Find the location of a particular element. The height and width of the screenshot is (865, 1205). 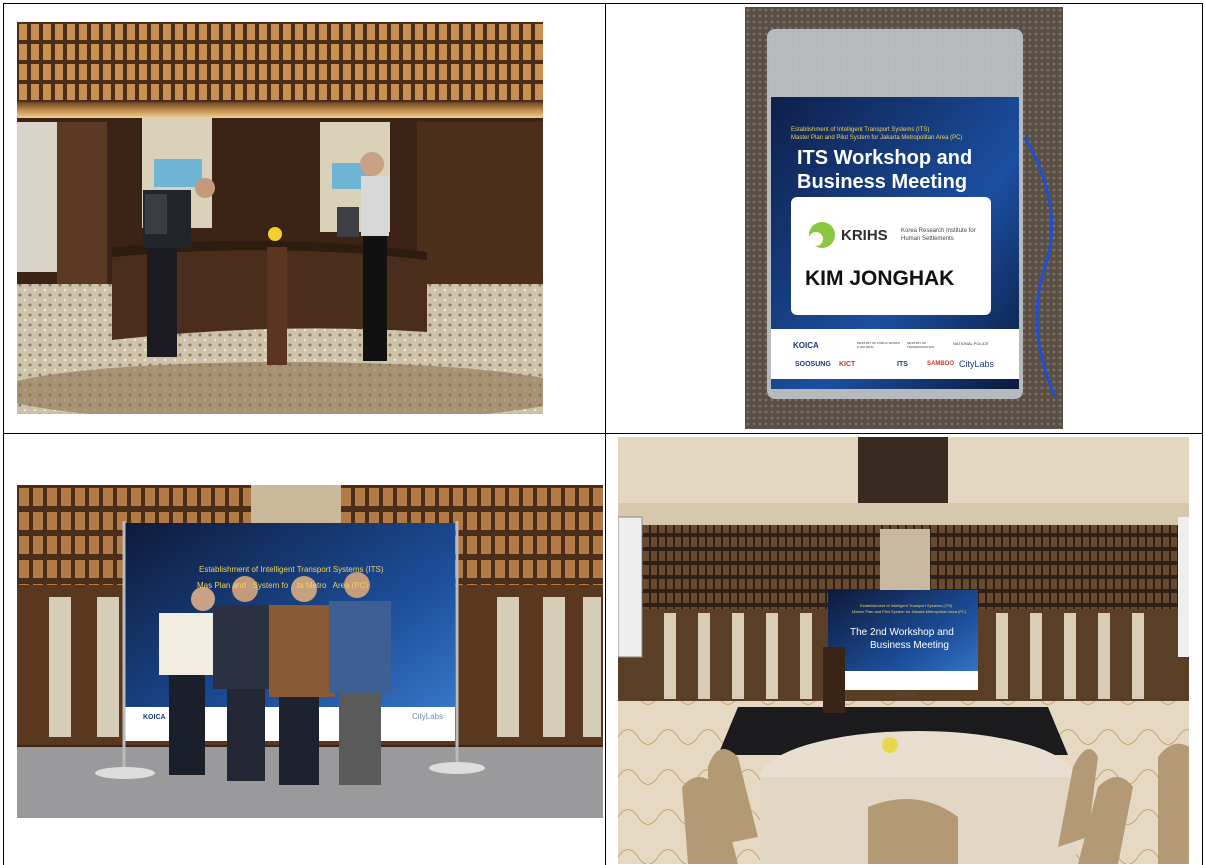

badge-title-line-1: ITS Workshop and is located at coordinates (885, 158).